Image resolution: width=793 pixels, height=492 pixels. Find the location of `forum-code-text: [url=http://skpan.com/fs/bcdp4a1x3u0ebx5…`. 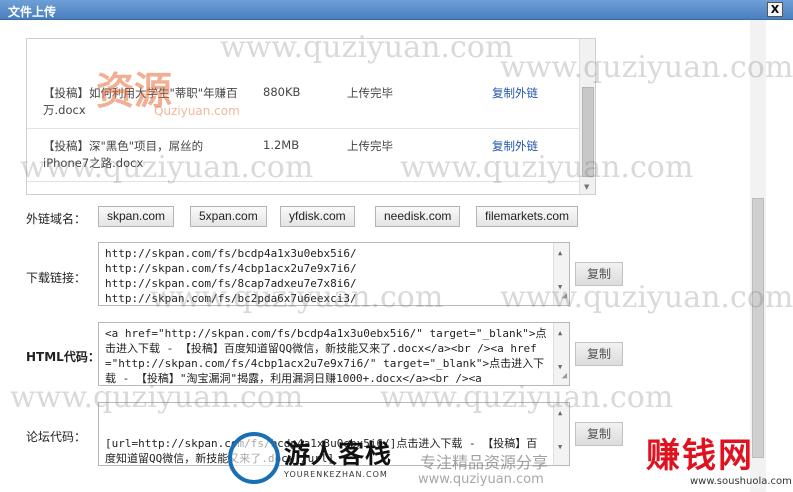

forum-code-text: [url=http://skpan.com/fs/bcdp4a1x3u0ebx5… is located at coordinates (321, 451).